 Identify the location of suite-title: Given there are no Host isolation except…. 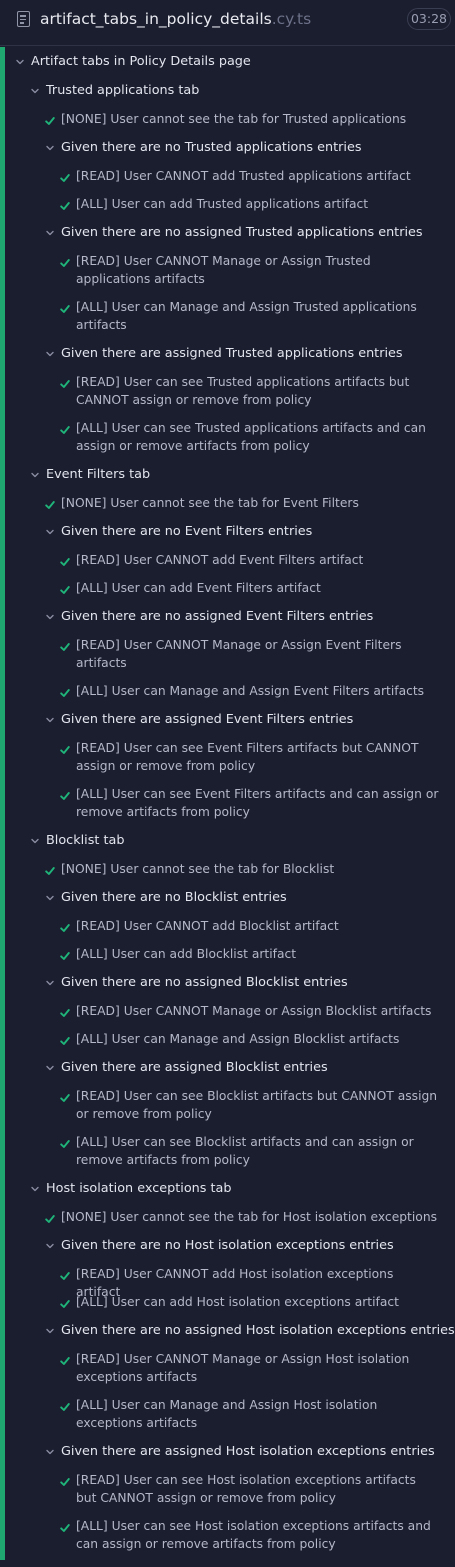
(227, 1245).